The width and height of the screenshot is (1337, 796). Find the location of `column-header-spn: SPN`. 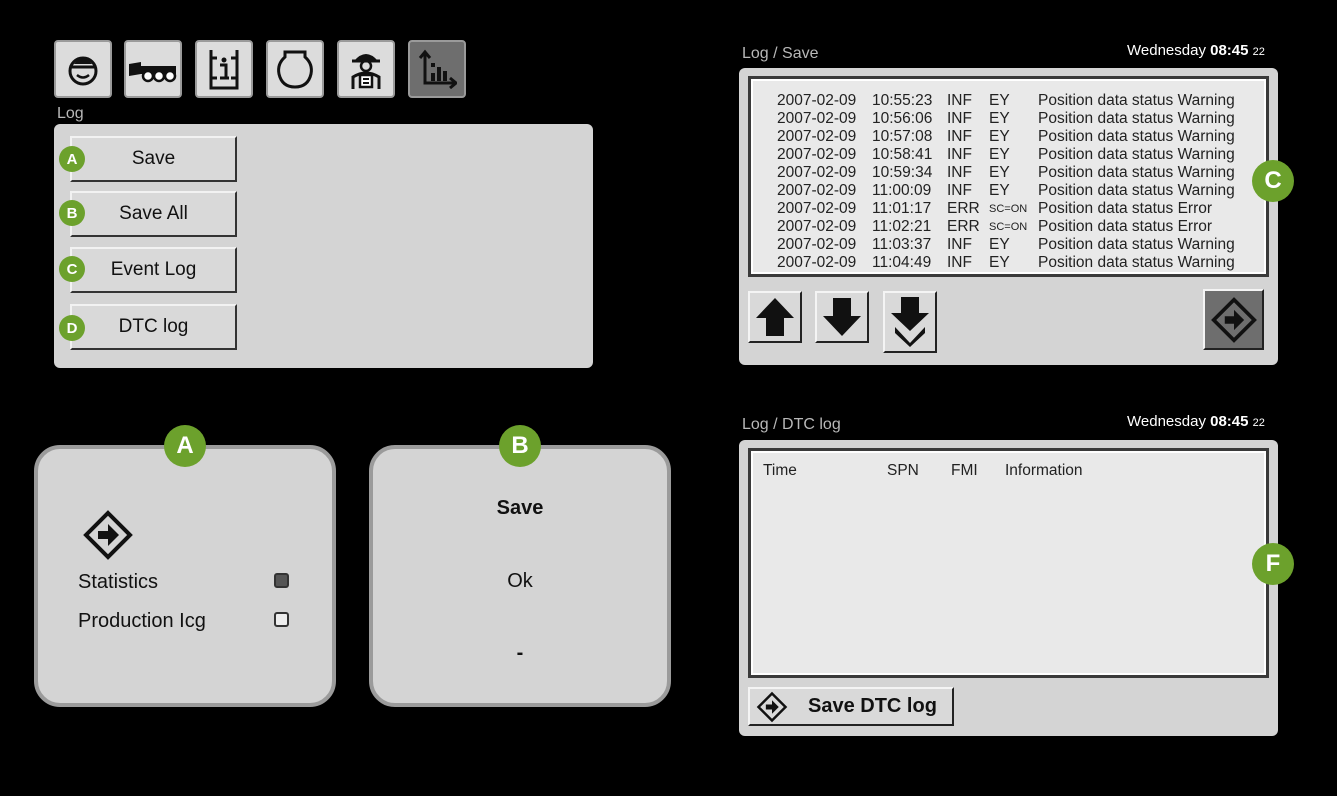

column-header-spn: SPN is located at coordinates (903, 470).